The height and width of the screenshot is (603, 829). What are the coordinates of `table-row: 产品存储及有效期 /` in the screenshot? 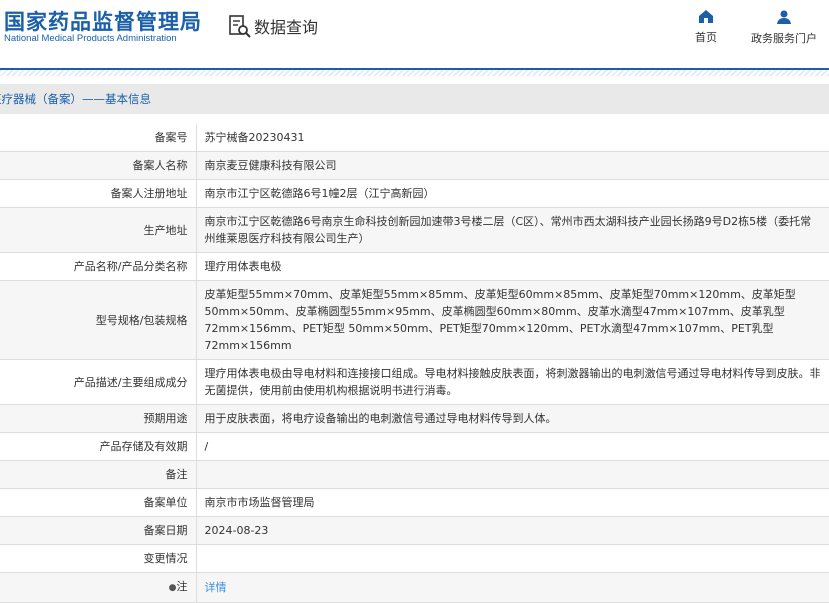 It's located at (414, 446).